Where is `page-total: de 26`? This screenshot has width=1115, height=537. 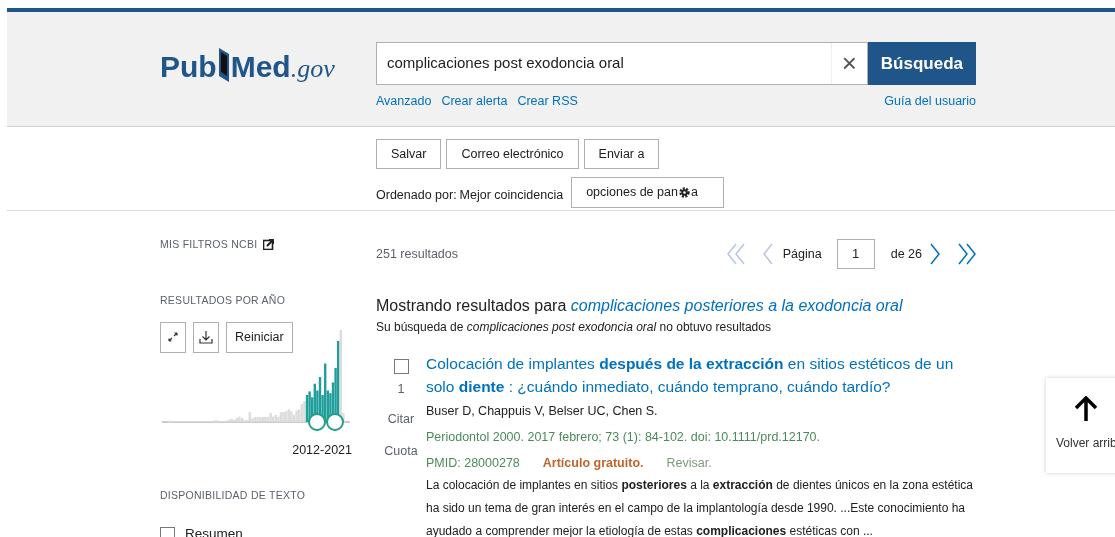 page-total: de 26 is located at coordinates (906, 254).